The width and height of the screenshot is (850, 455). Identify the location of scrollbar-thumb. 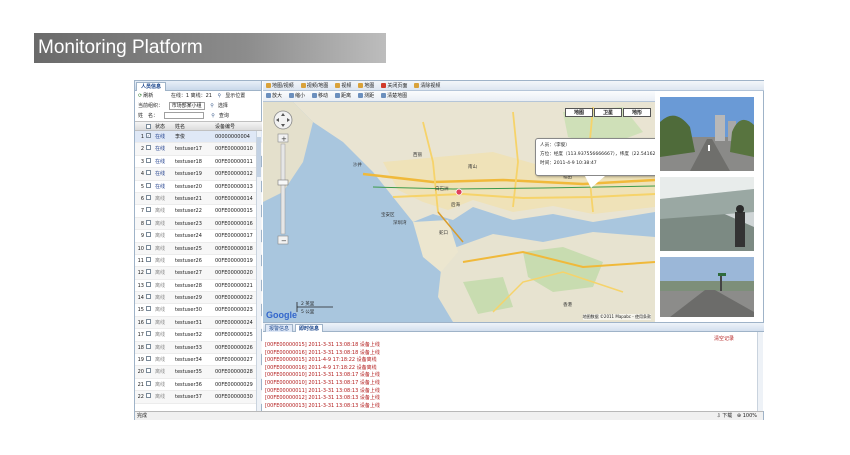
(259, 157).